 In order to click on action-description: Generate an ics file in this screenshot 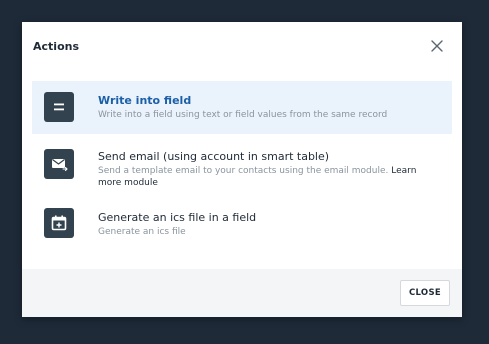, I will do `click(142, 232)`.